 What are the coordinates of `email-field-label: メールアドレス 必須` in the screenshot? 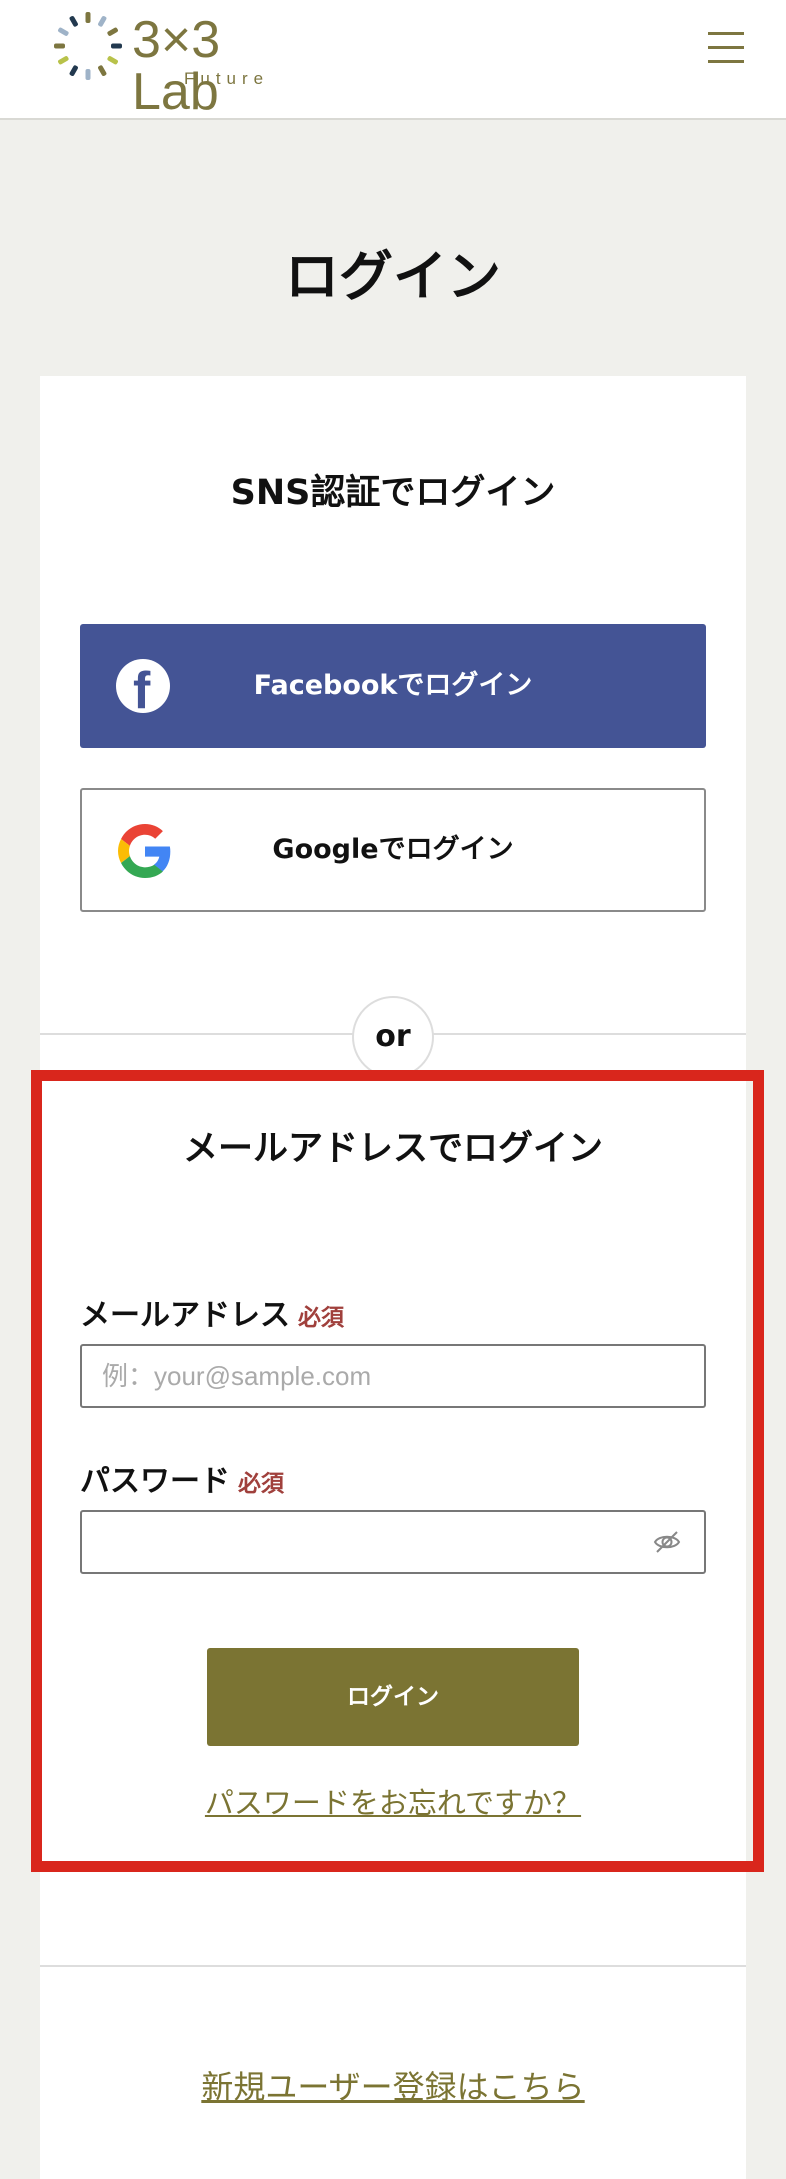 It's located at (212, 1312).